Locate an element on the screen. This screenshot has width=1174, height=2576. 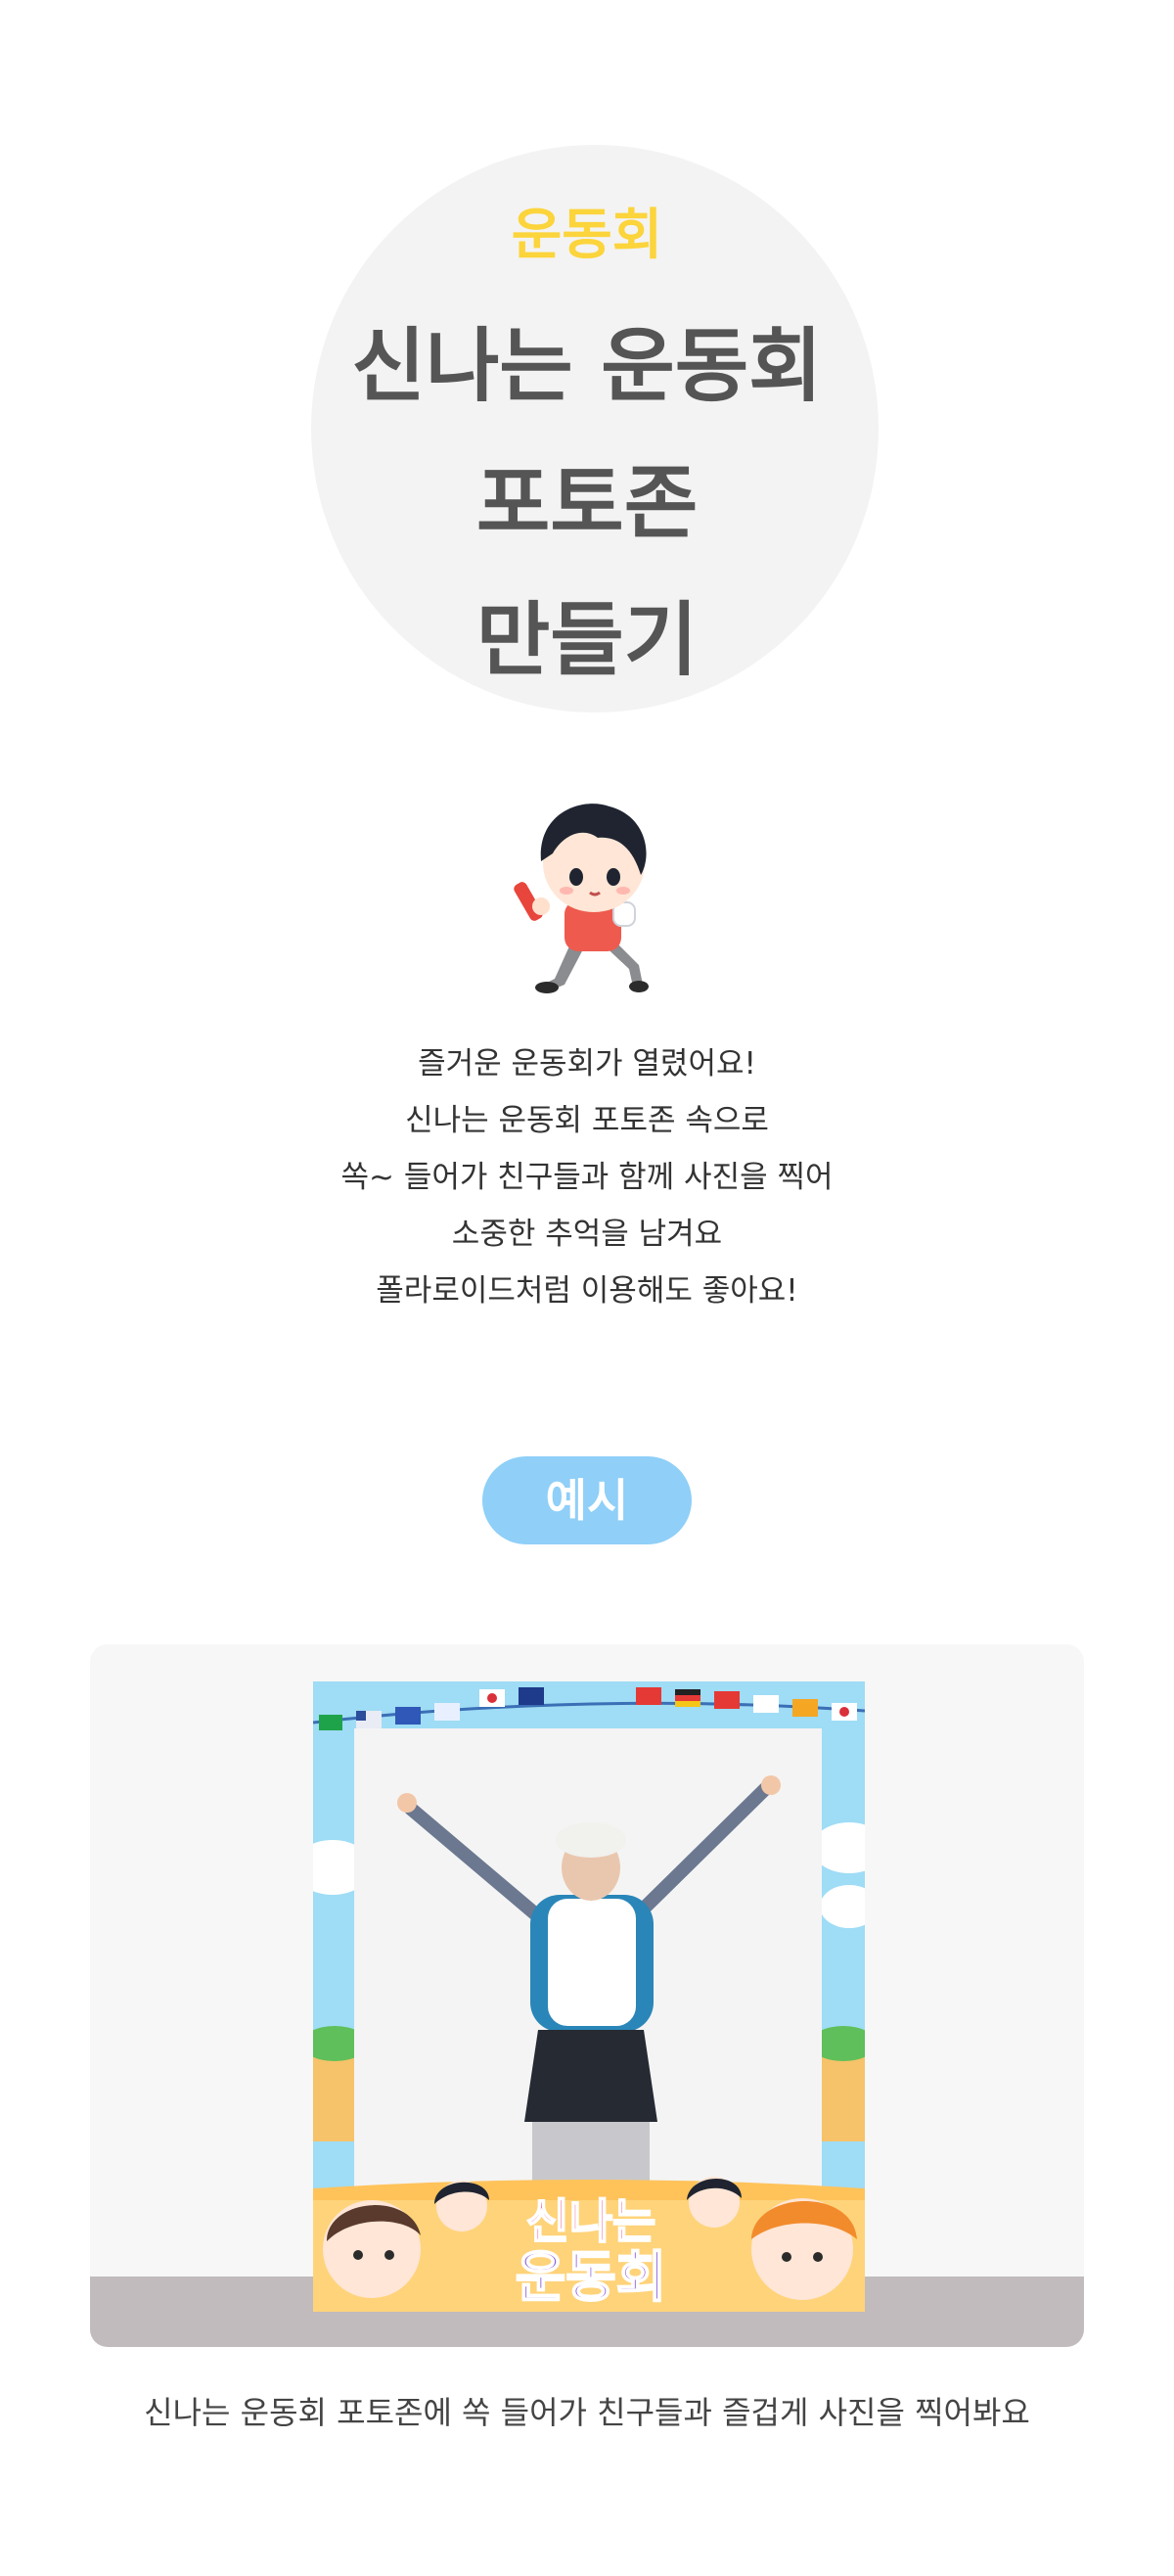
description-line-4: 소중한 추억을 남겨요 is located at coordinates (587, 1234).